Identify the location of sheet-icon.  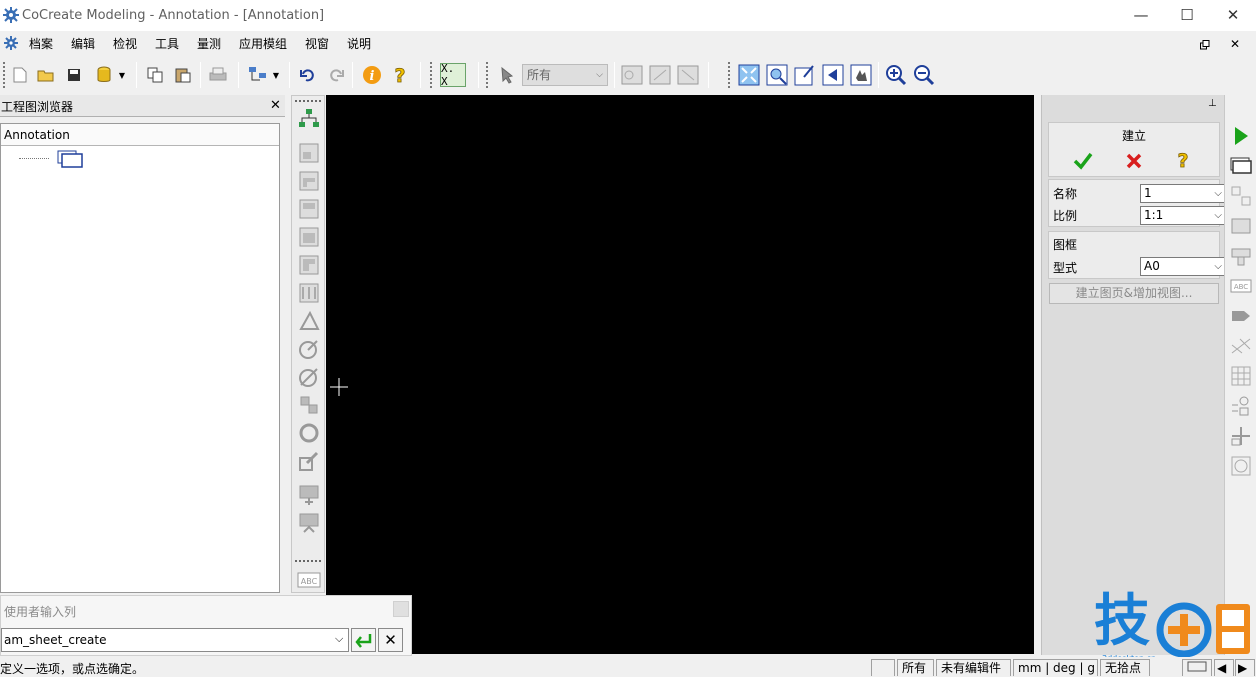
(70, 159).